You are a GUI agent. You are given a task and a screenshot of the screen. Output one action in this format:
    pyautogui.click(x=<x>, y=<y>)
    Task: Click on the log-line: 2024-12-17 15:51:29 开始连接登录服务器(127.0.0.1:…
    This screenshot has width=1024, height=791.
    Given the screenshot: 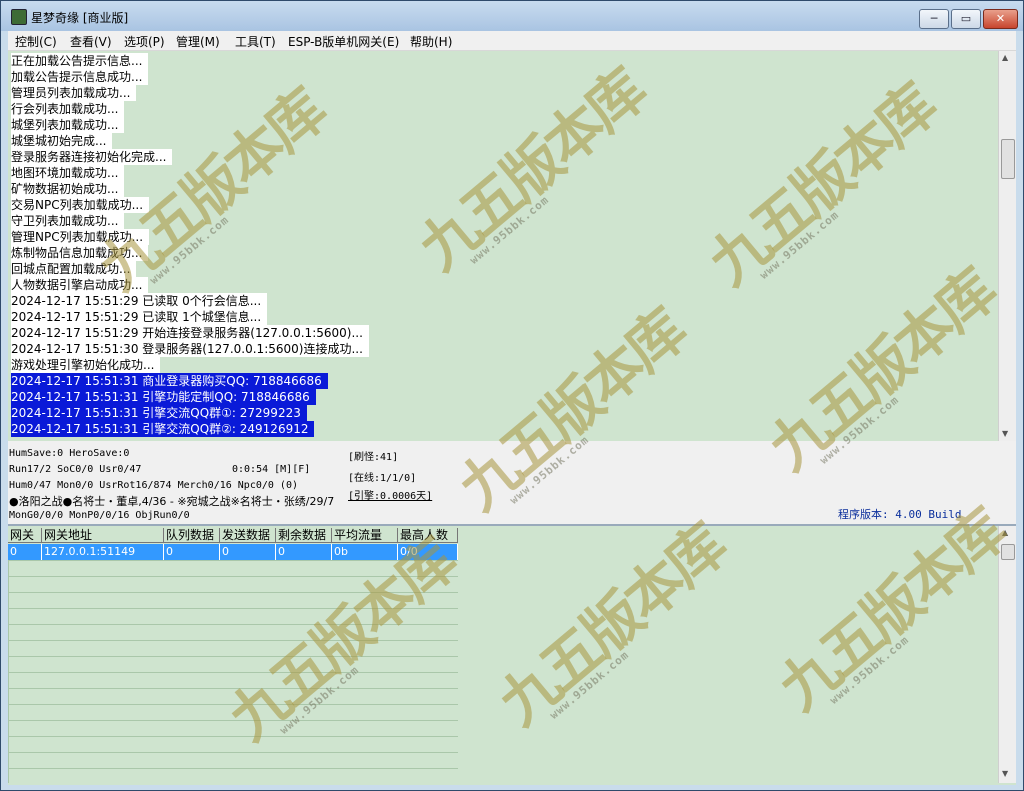 What is the action you would take?
    pyautogui.click(x=190, y=333)
    